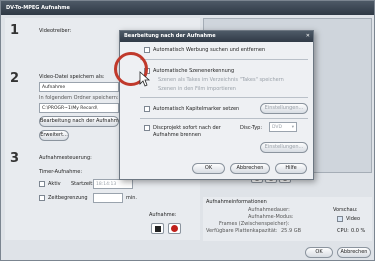 The height and width of the screenshot is (261, 375). Describe the element at coordinates (147, 128) in the screenshot. I see `burn-checkbox` at that location.